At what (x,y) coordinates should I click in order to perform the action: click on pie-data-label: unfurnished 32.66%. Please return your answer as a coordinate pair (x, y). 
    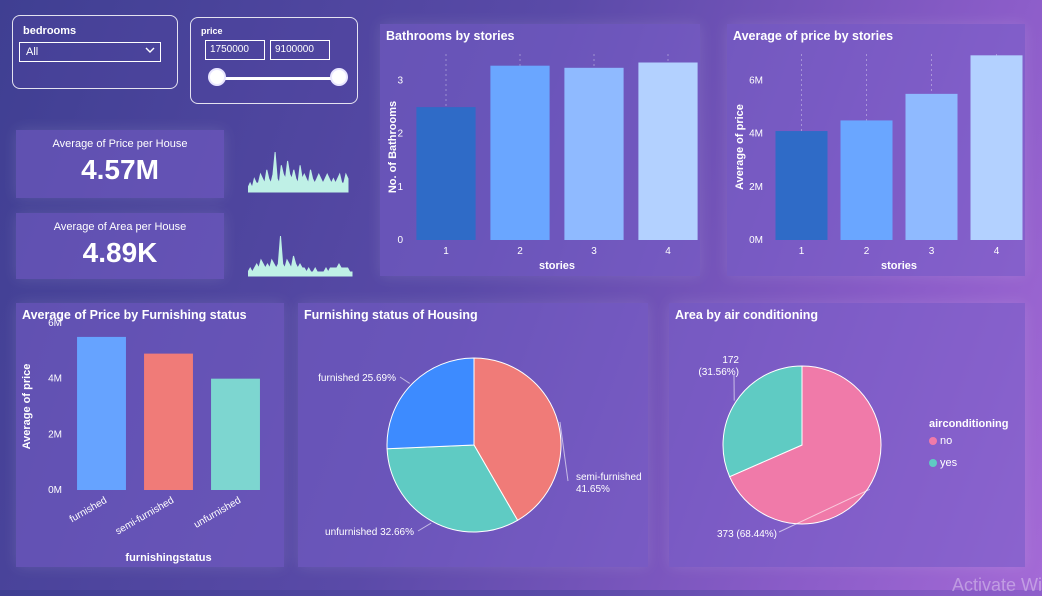
    Looking at the image, I should click on (369, 532).